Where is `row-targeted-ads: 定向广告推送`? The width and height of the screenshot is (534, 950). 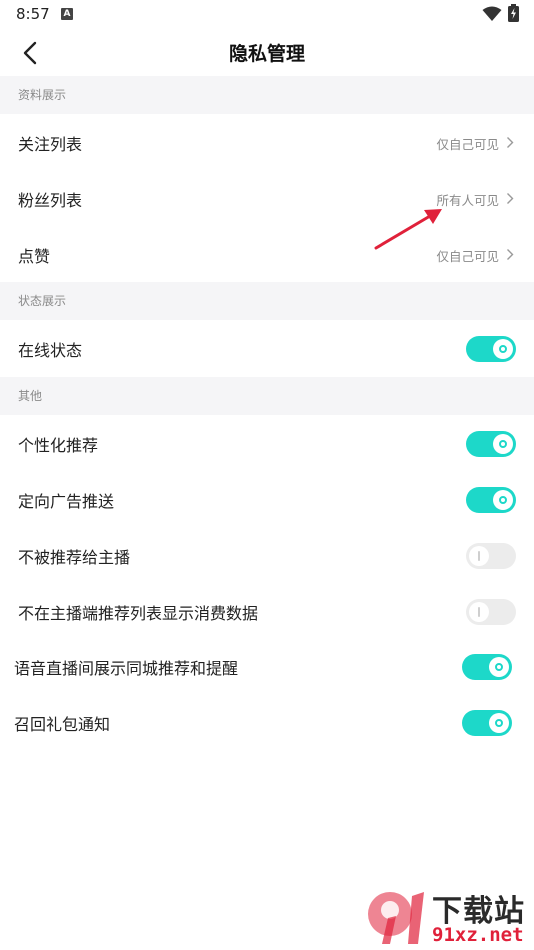
row-targeted-ads: 定向广告推送 is located at coordinates (267, 499).